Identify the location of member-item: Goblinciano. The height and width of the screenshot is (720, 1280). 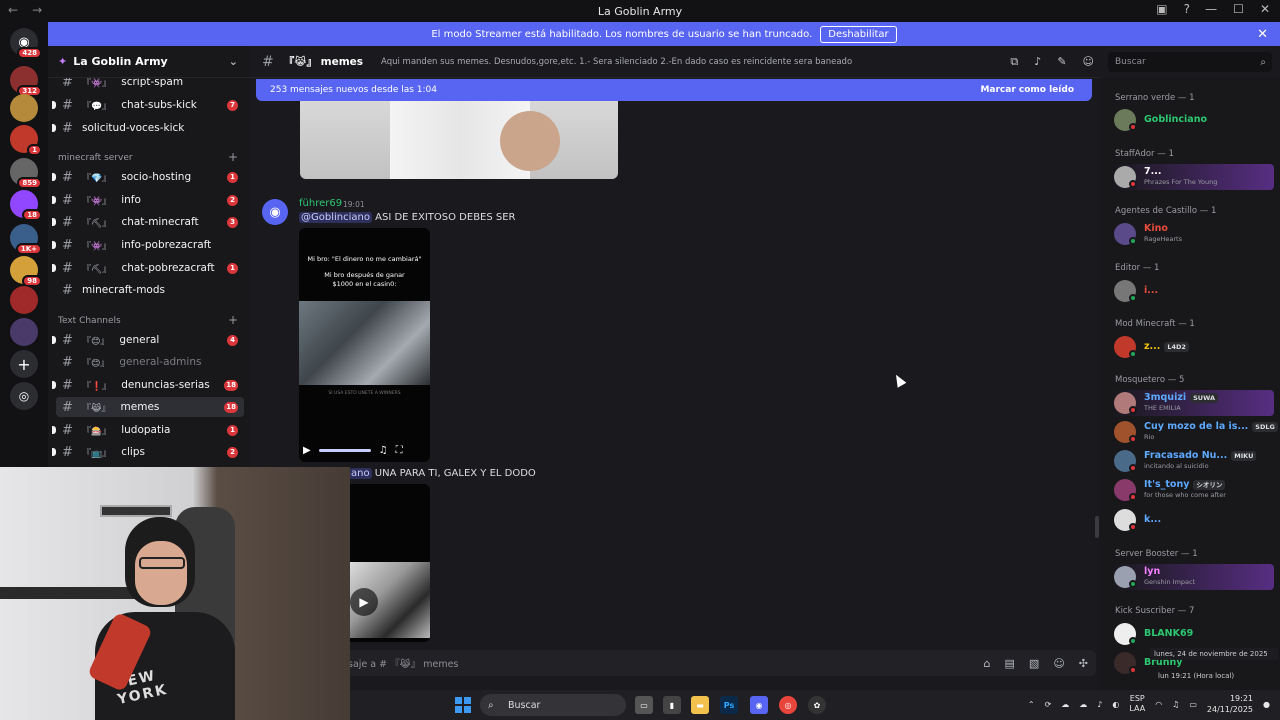
(1193, 120).